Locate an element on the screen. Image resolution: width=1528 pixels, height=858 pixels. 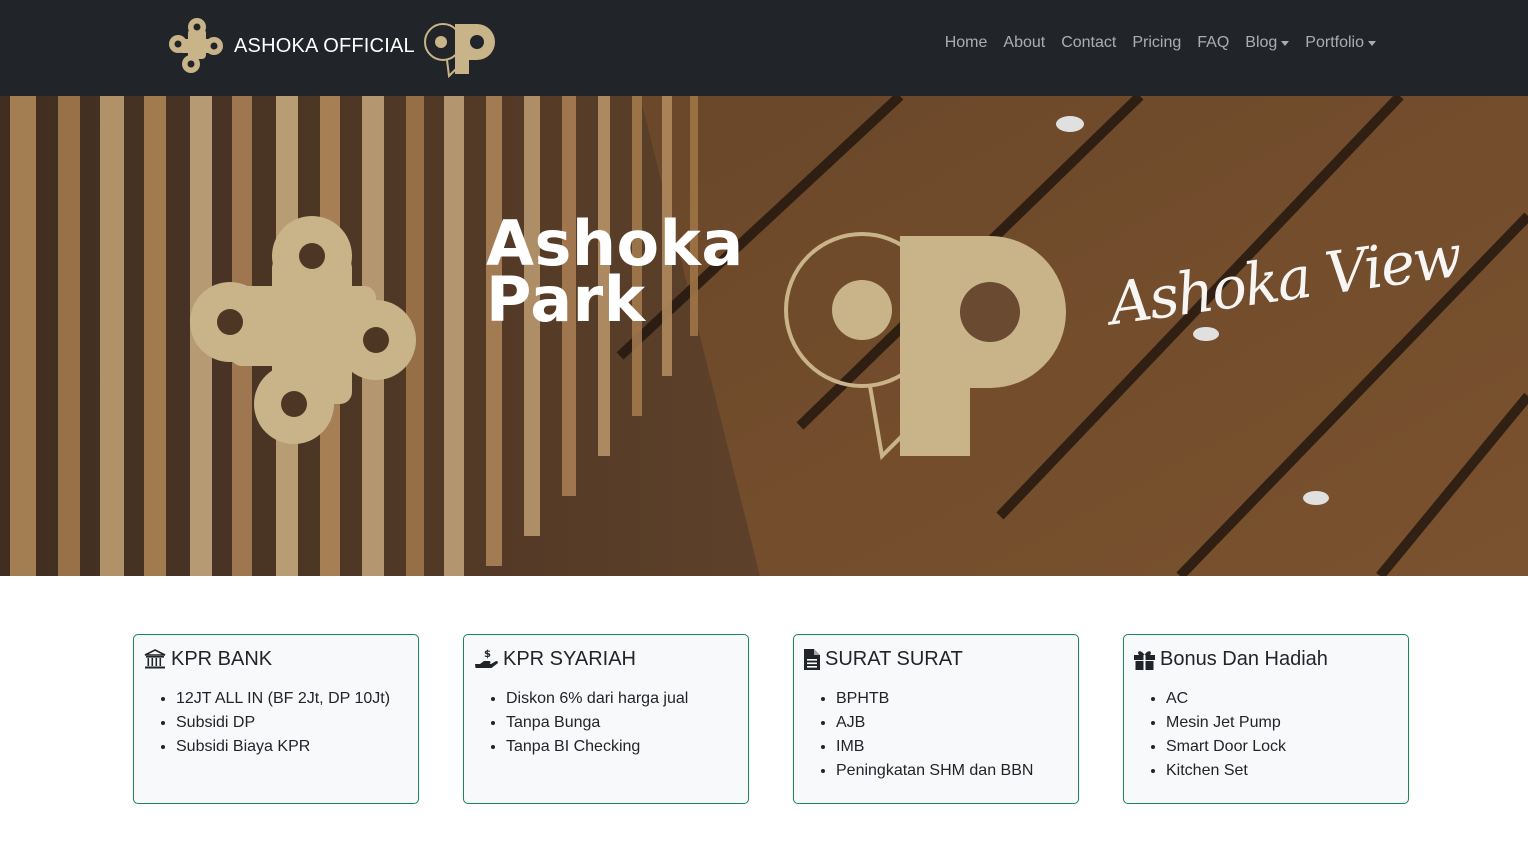
card-title-text: KPR BANK is located at coordinates (222, 658).